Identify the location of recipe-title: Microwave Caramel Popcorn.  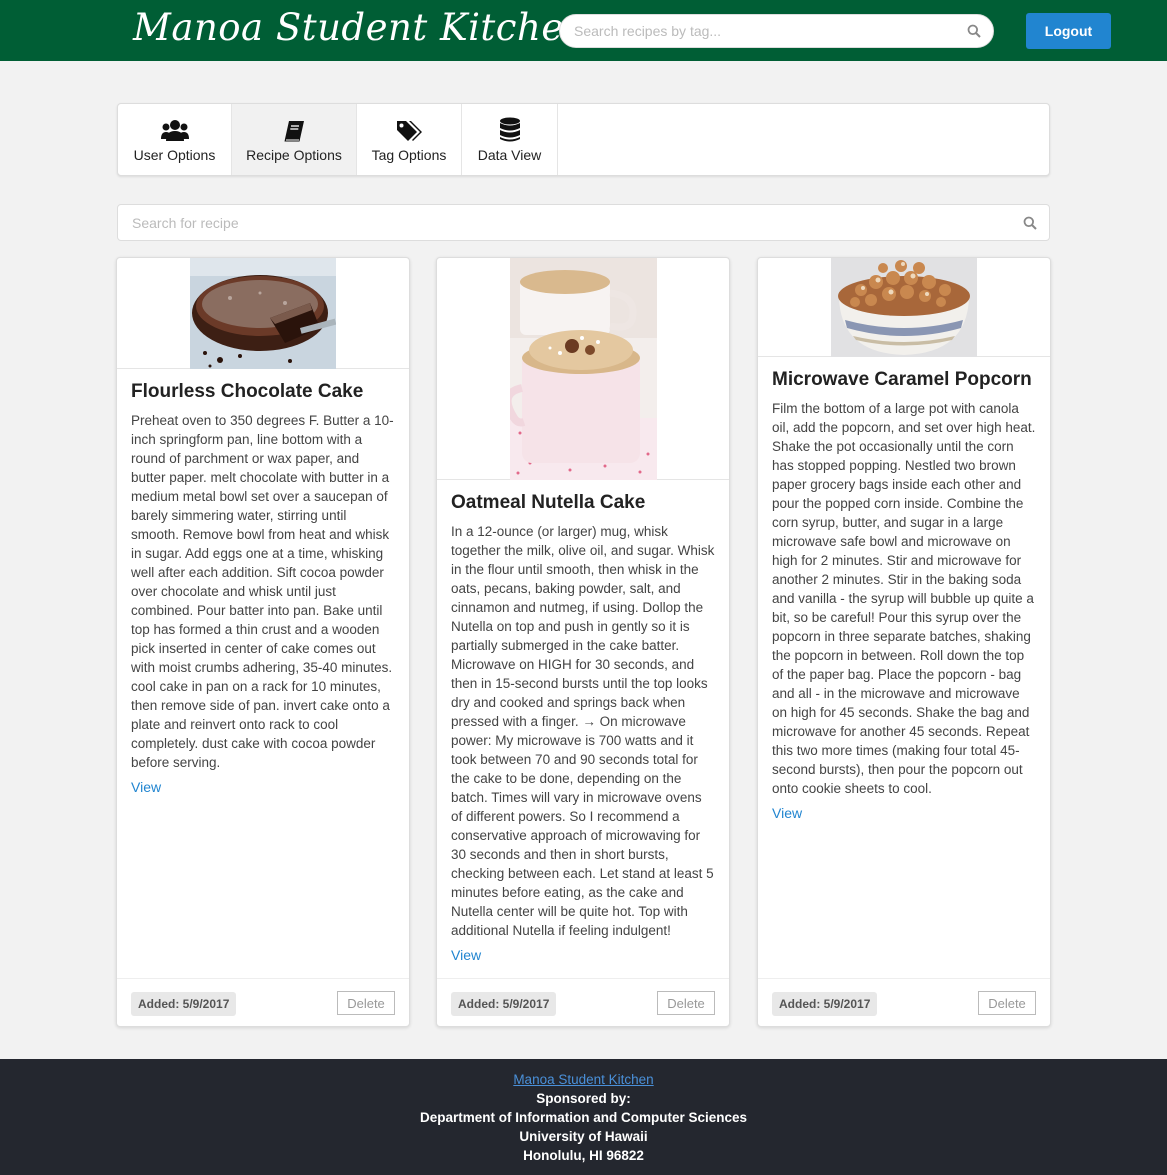
(902, 379).